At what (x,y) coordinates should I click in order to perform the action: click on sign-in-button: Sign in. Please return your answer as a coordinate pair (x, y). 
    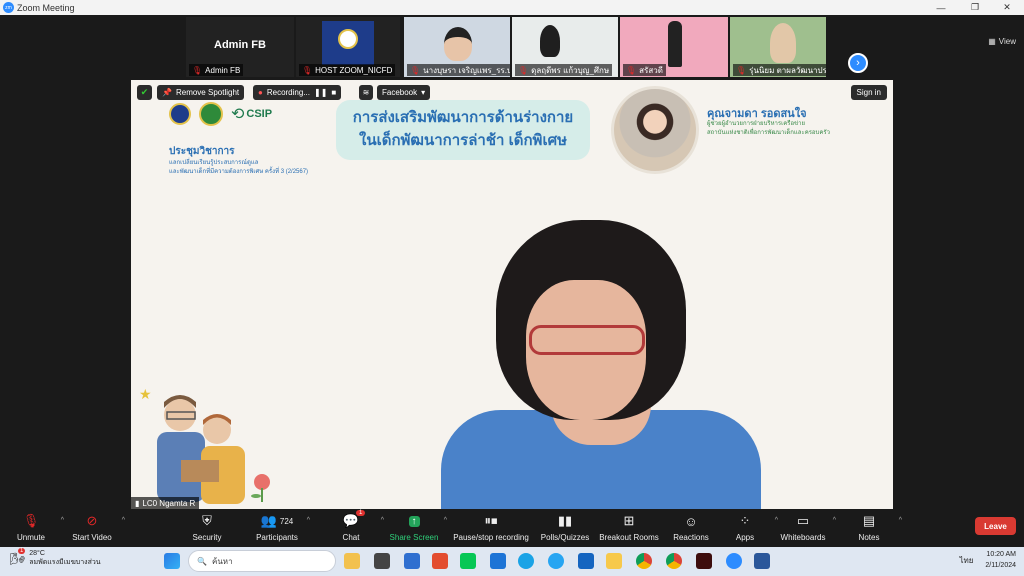
    Looking at the image, I should click on (868, 92).